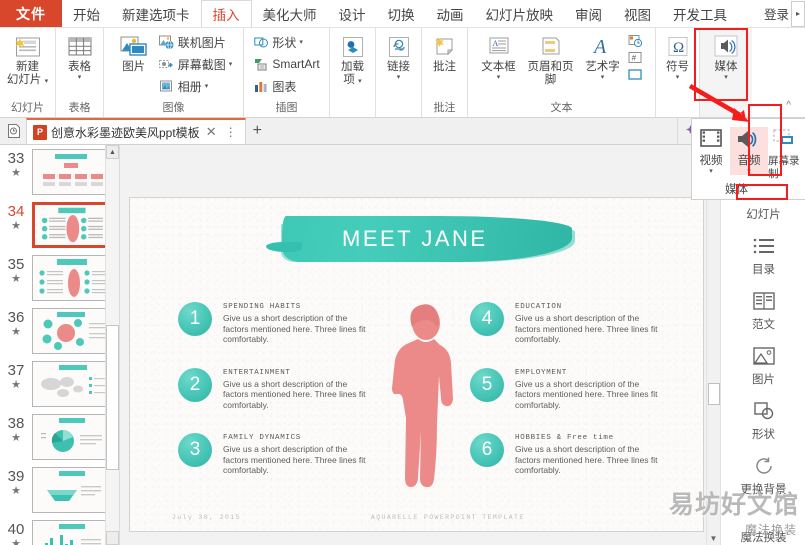  What do you see at coordinates (603, 77) in the screenshot?
I see `wordart-caret: ▾` at bounding box center [603, 77].